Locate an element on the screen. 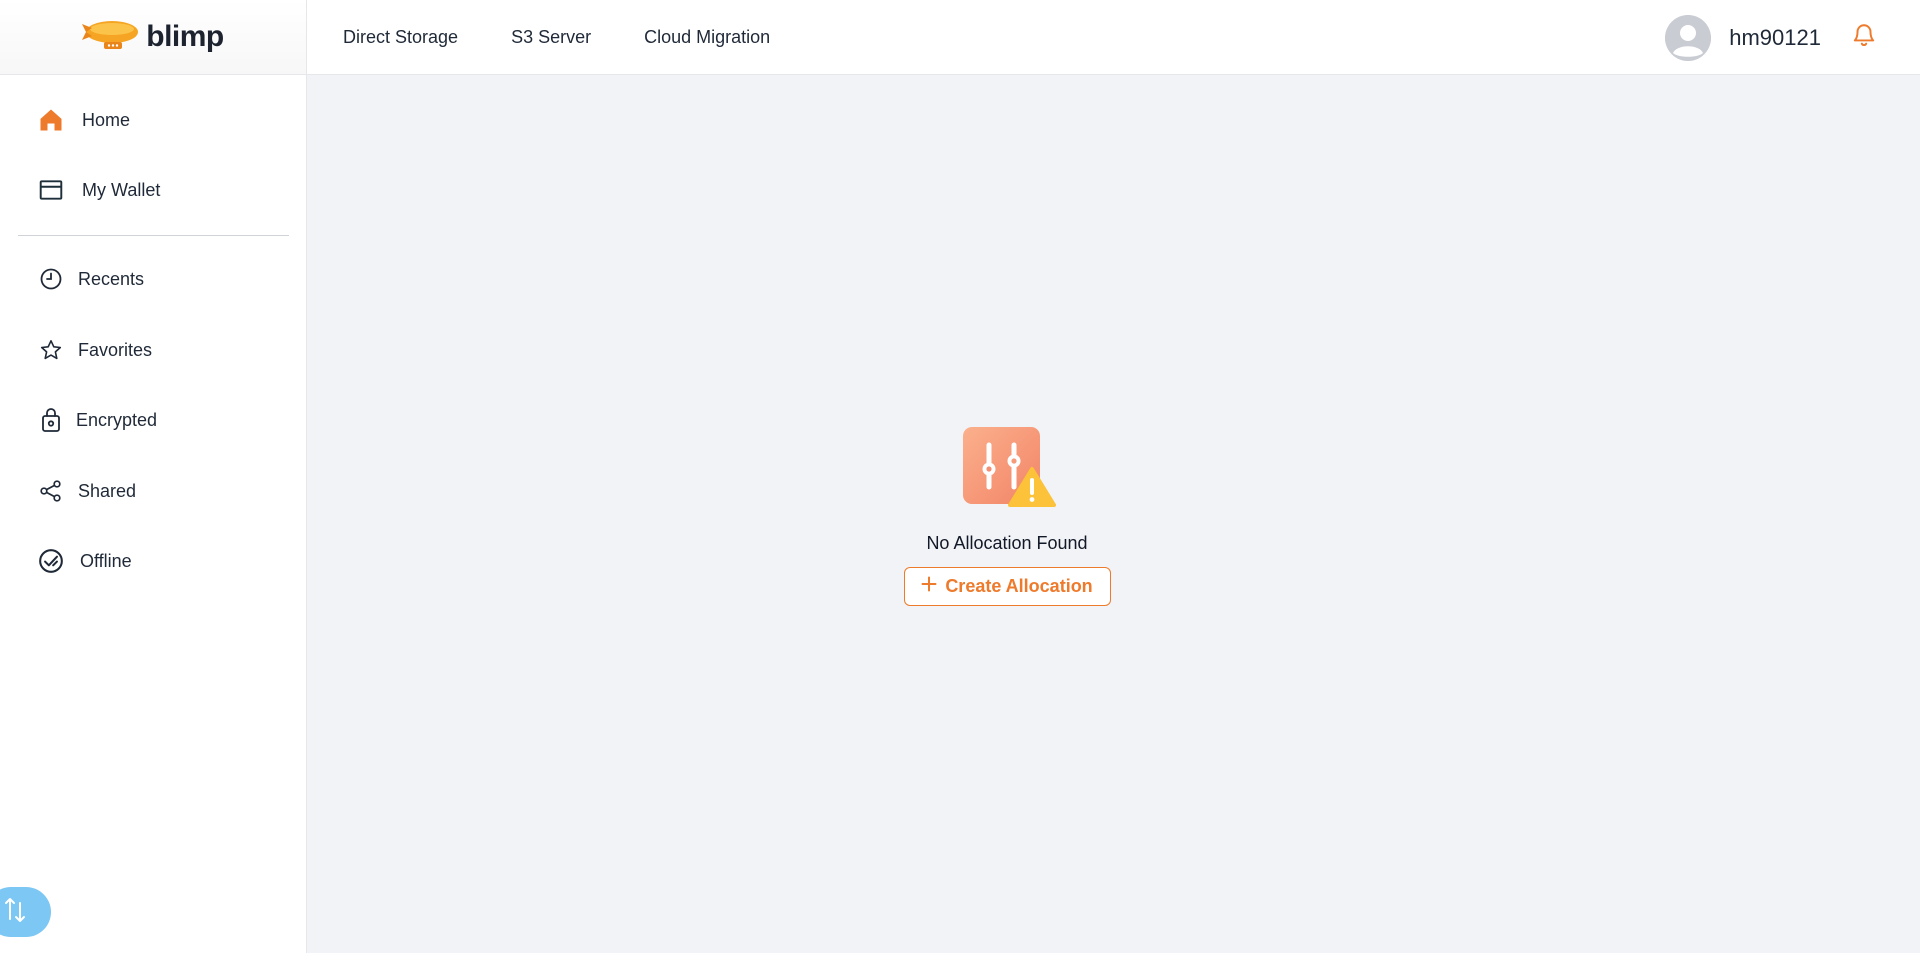 The image size is (1920, 953). user-avatar-icon is located at coordinates (1688, 37).